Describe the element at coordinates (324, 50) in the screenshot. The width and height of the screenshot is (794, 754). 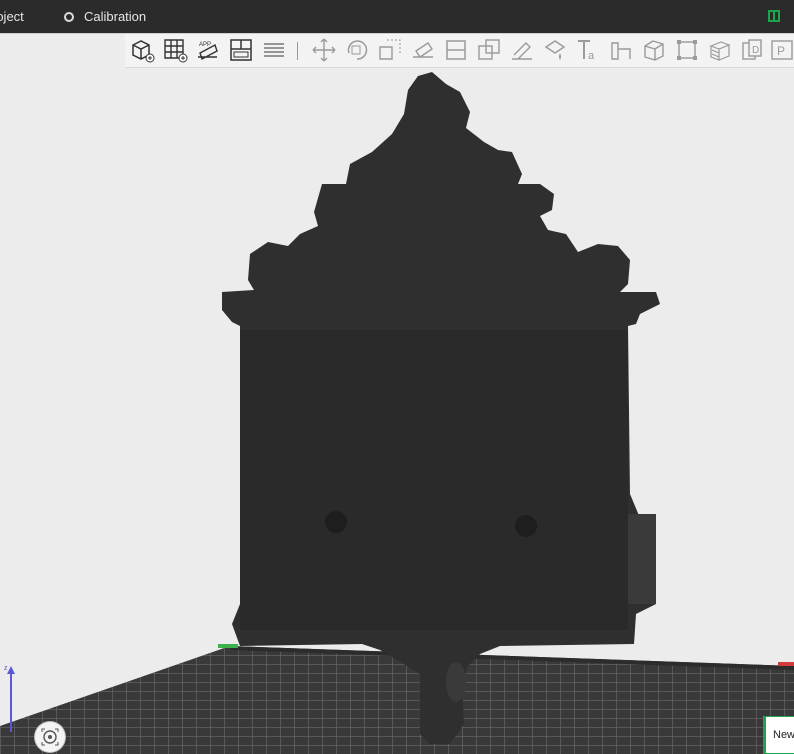
I see `move-icon` at that location.